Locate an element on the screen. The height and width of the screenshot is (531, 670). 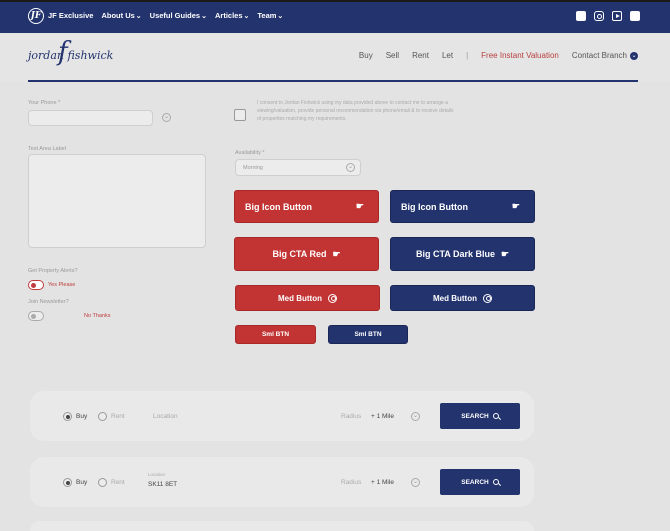
big-cta-dark-blue-button: Big CTA Dark Blue ☛ is located at coordinates (462, 254).